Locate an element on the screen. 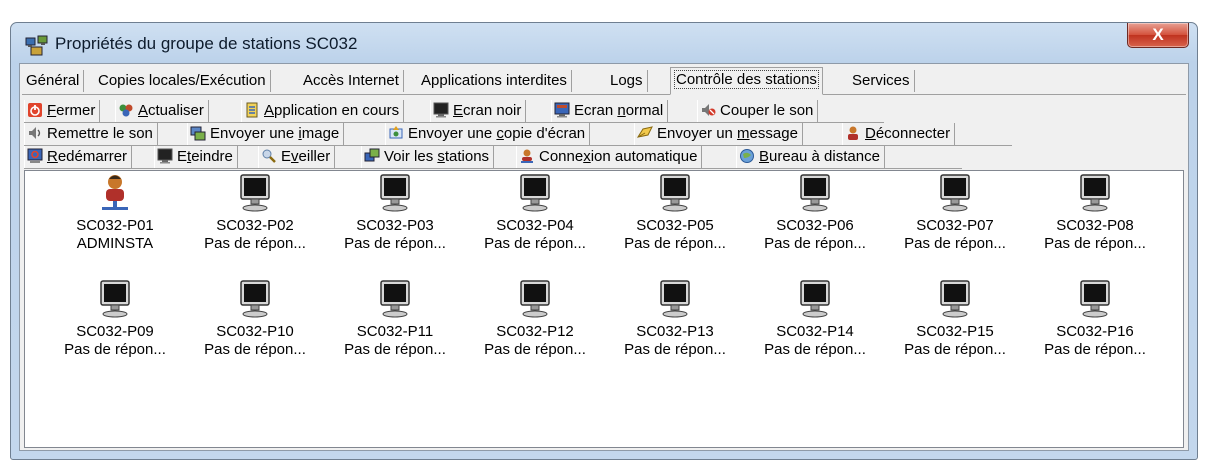 Image resolution: width=1213 pixels, height=473 pixels. black-screen-icon is located at coordinates (441, 110).